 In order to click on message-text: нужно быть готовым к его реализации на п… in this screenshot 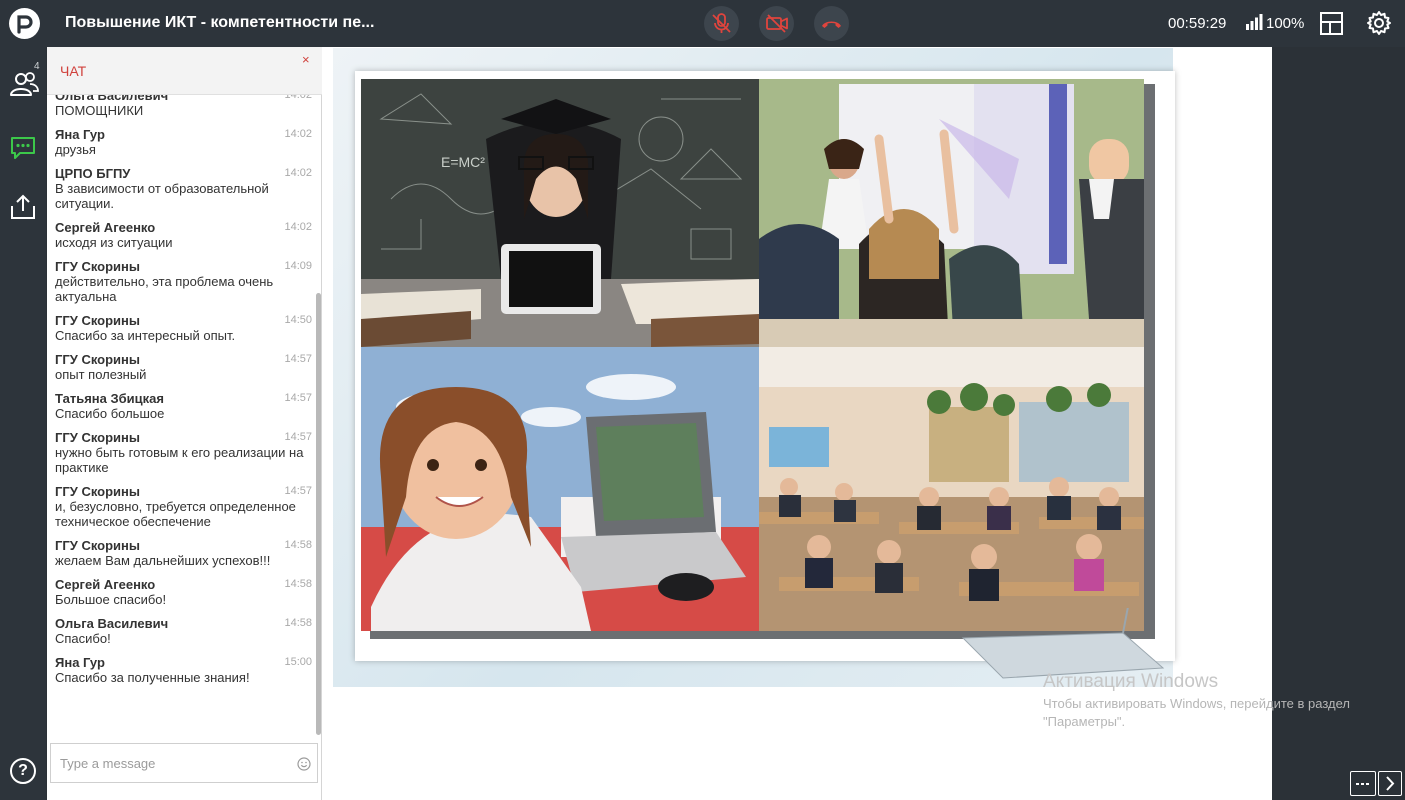, I will do `click(179, 460)`.